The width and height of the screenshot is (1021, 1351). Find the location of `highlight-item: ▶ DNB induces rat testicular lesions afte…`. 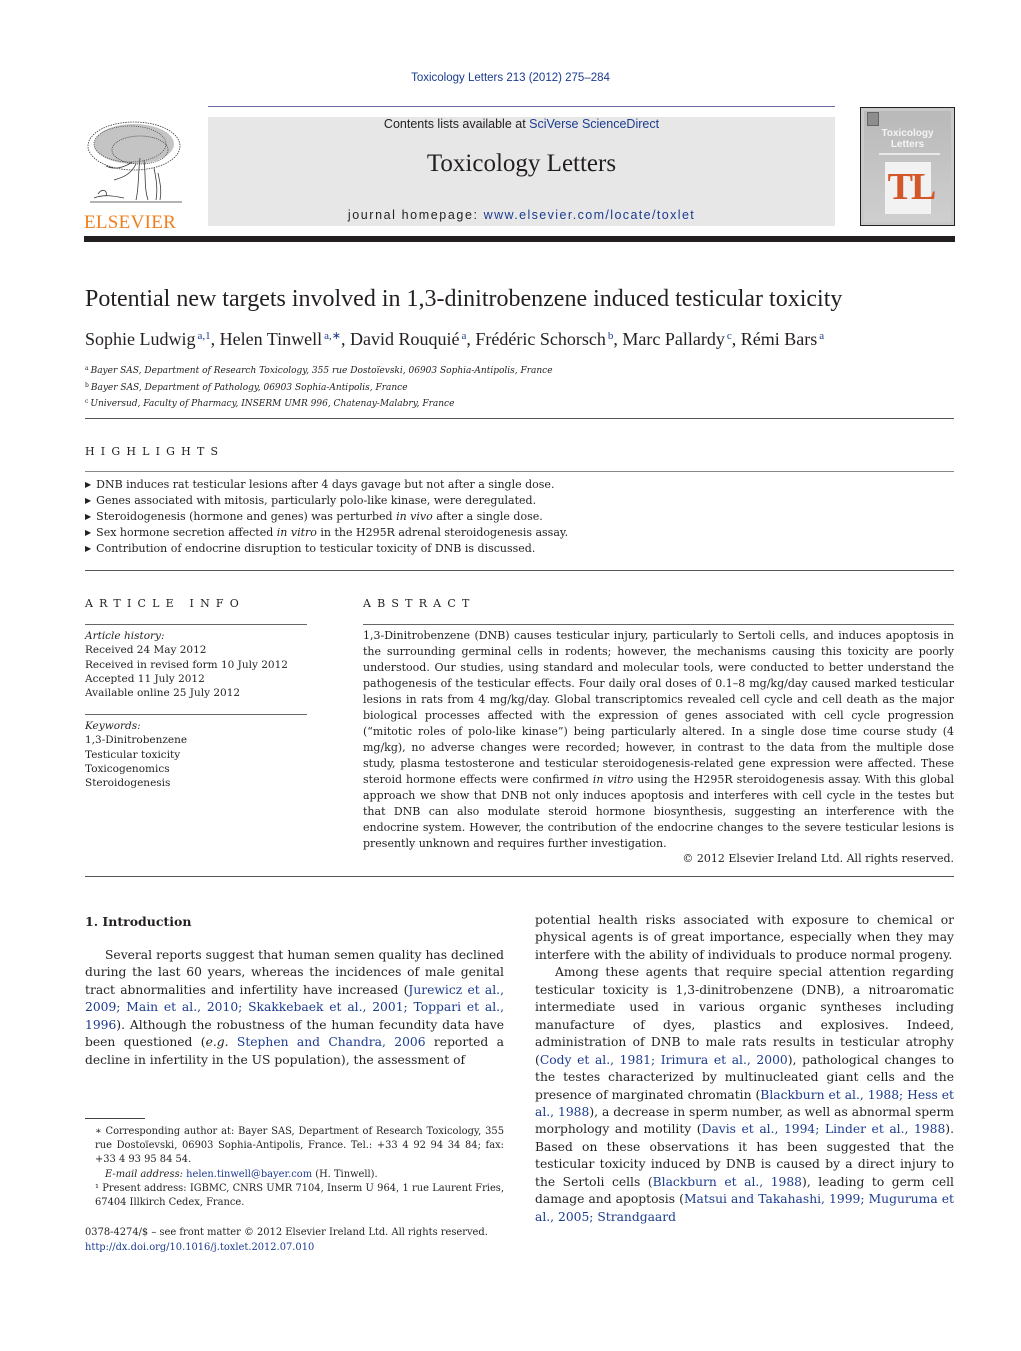

highlight-item: ▶ DNB induces rat testicular lesions afte… is located at coordinates (320, 484).